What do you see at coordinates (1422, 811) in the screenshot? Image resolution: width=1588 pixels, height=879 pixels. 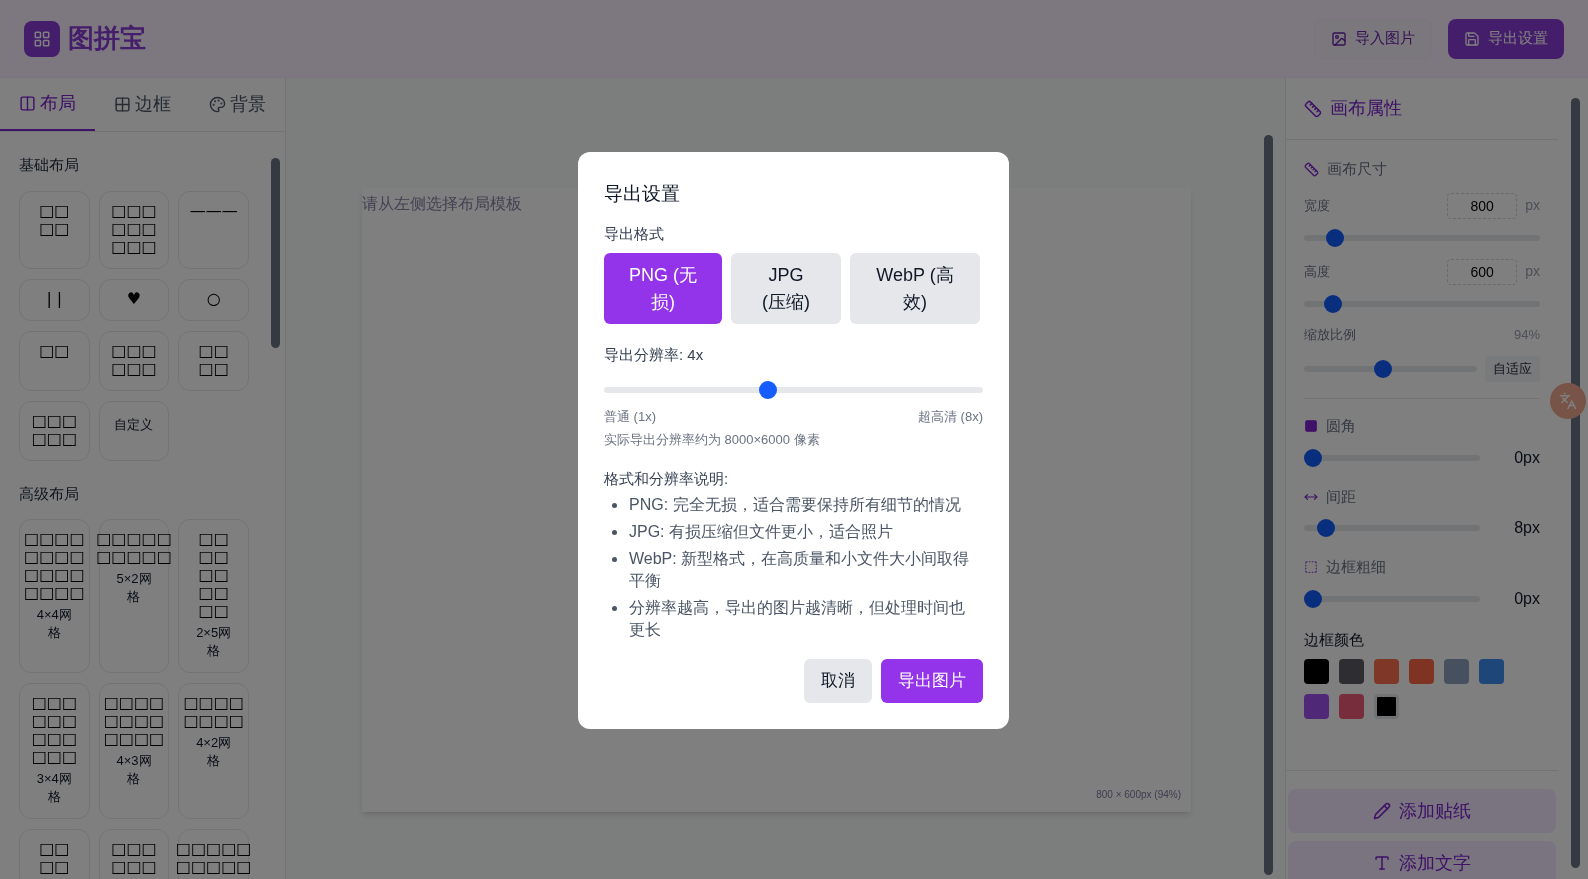 I see `action-button: 添加贴纸` at bounding box center [1422, 811].